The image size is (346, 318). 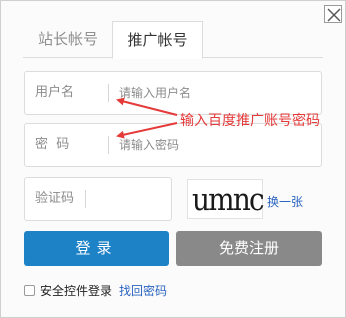 I want to click on tab-webmaster-account: 站长帐号, so click(x=68, y=39).